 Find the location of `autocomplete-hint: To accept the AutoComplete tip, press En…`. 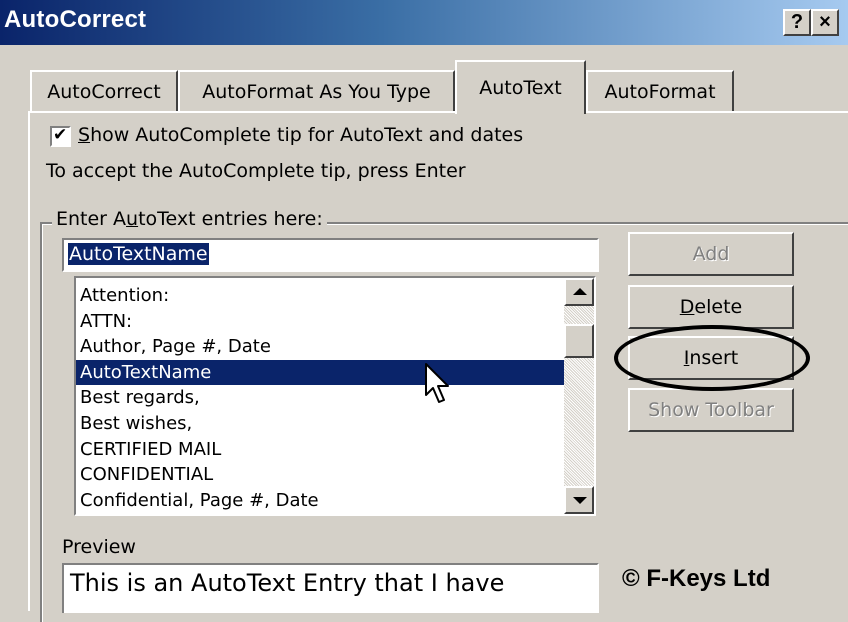

autocomplete-hint: To accept the AutoComplete tip, press En… is located at coordinates (256, 171).